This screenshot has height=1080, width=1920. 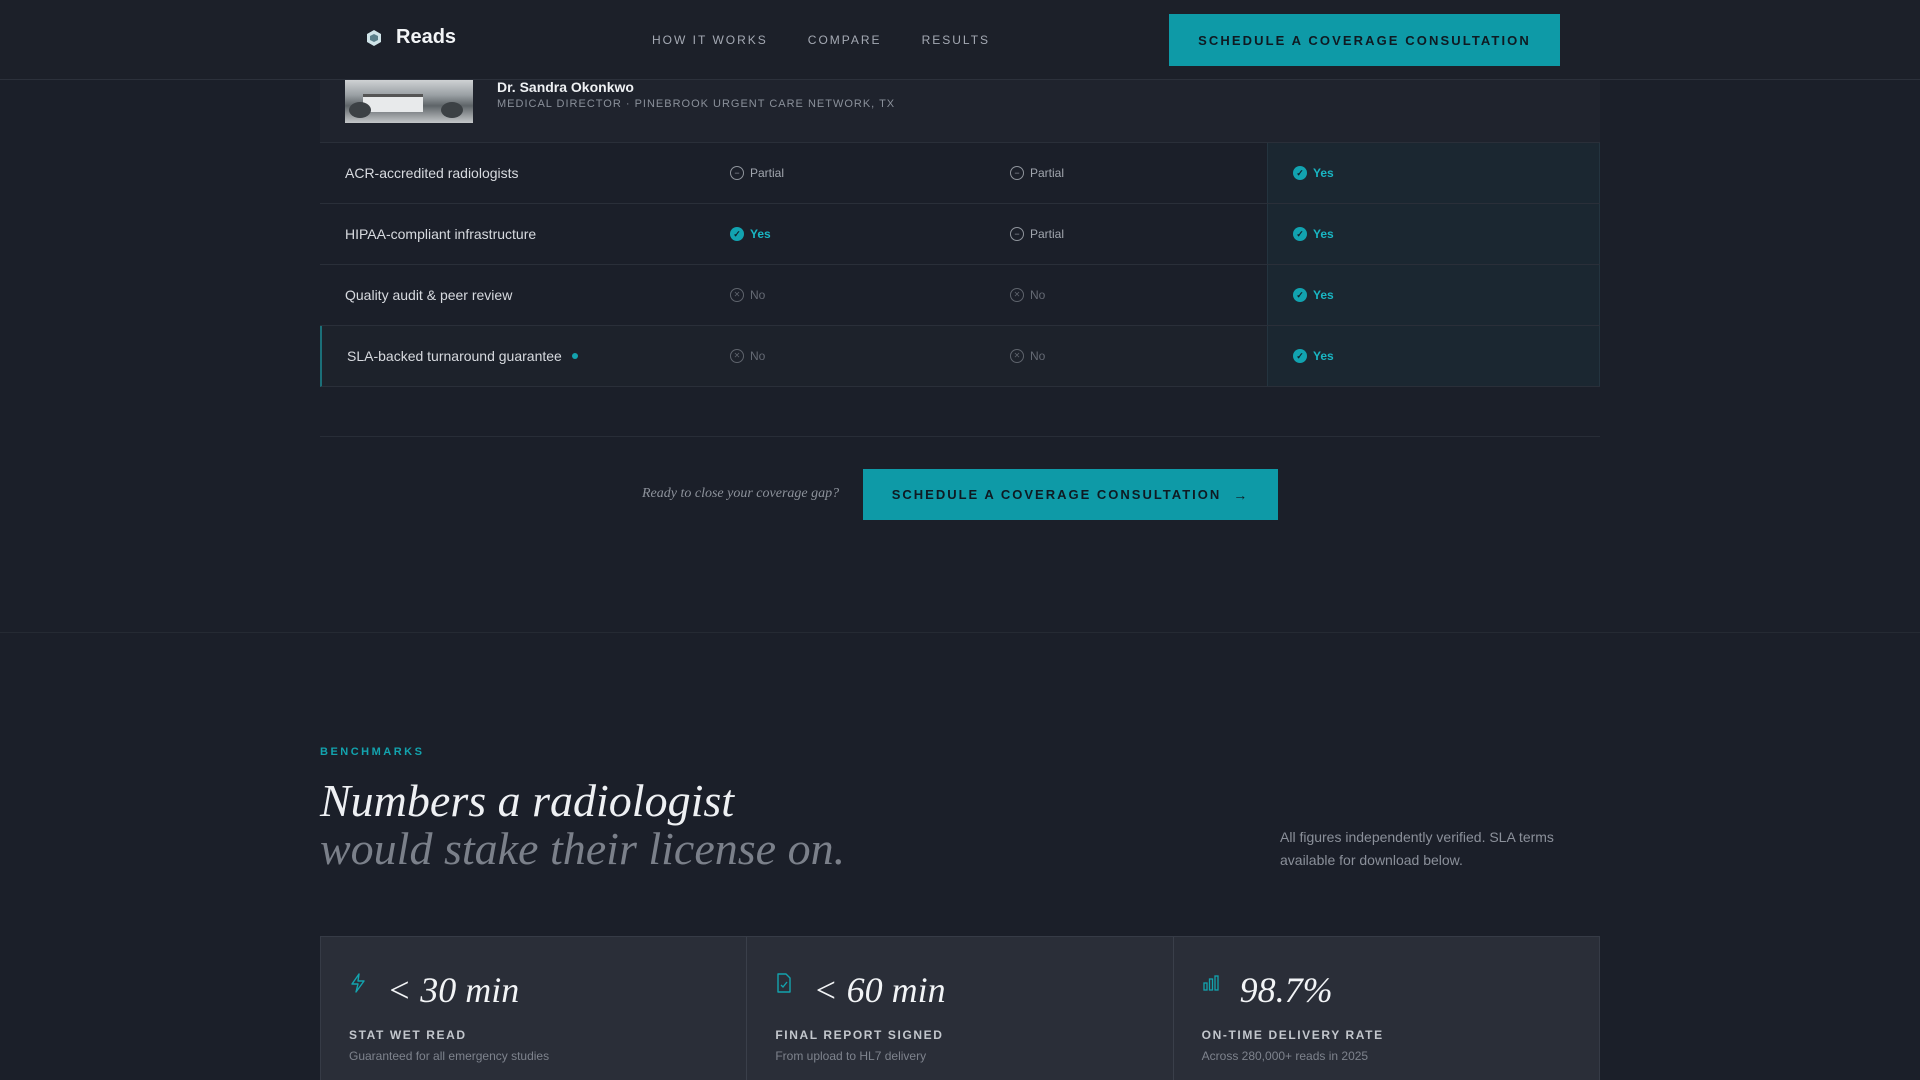 What do you see at coordinates (1211, 983) in the screenshot?
I see `bar-chart-icon` at bounding box center [1211, 983].